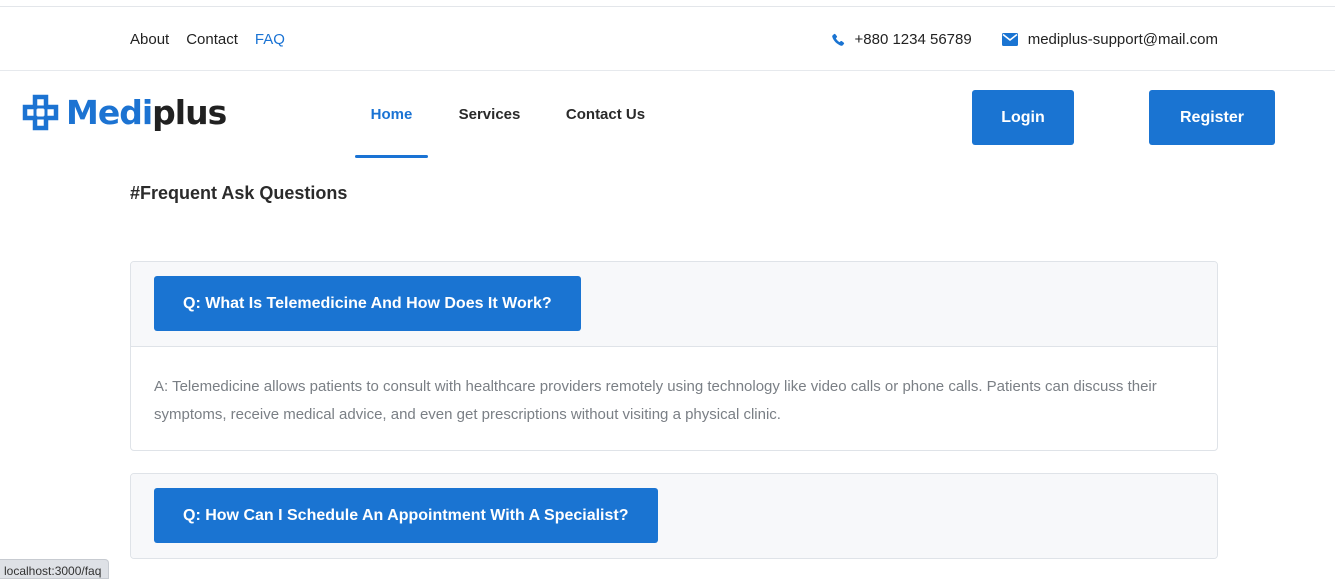  I want to click on browser-status-url: localhost:3000/faq, so click(55, 569).